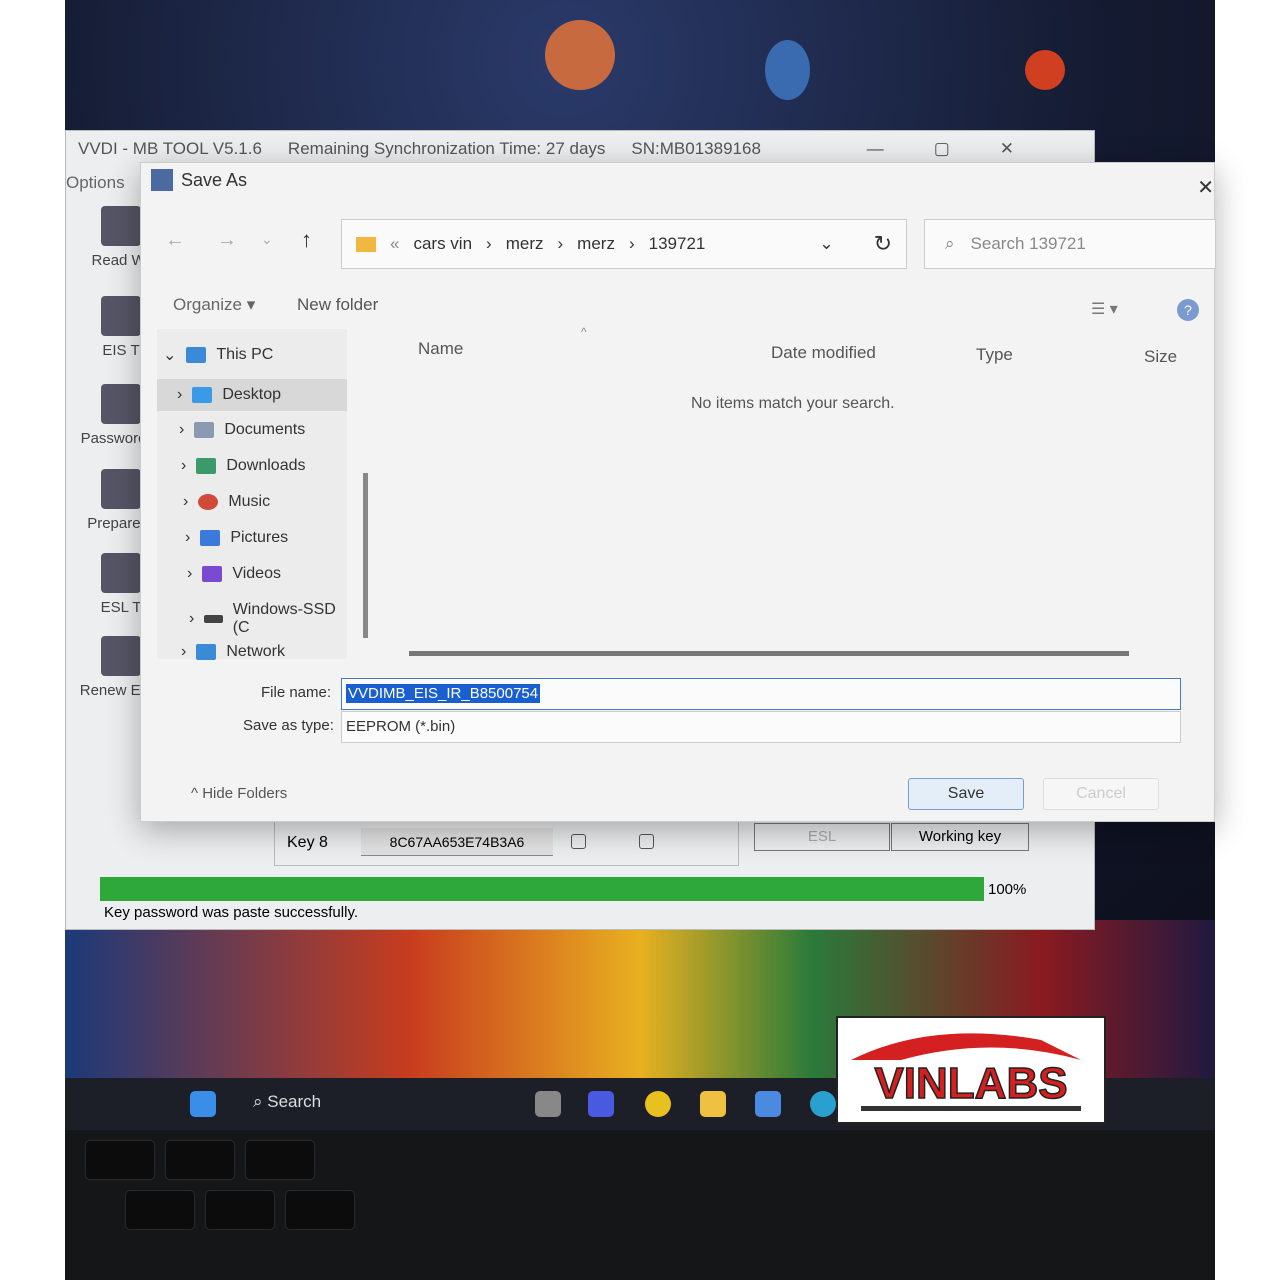 The image size is (1280, 1280). Describe the element at coordinates (121, 350) in the screenshot. I see `sidebar-label: EIS T` at that location.